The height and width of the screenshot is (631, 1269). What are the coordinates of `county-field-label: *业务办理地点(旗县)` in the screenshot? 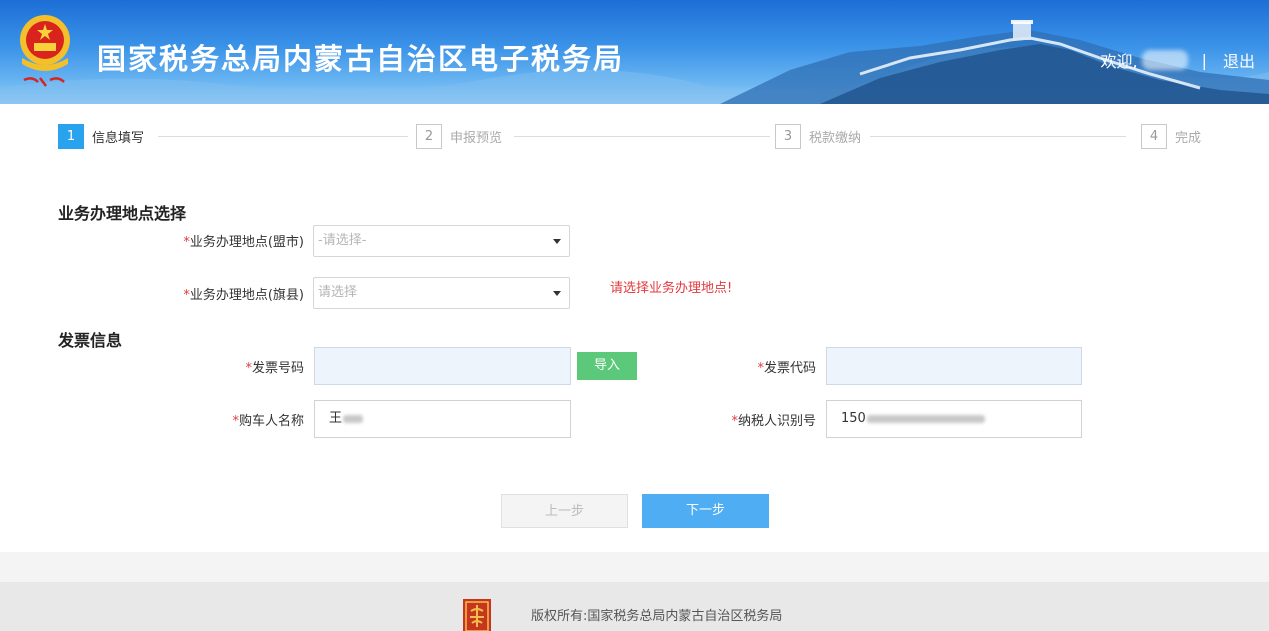 It's located at (243, 295).